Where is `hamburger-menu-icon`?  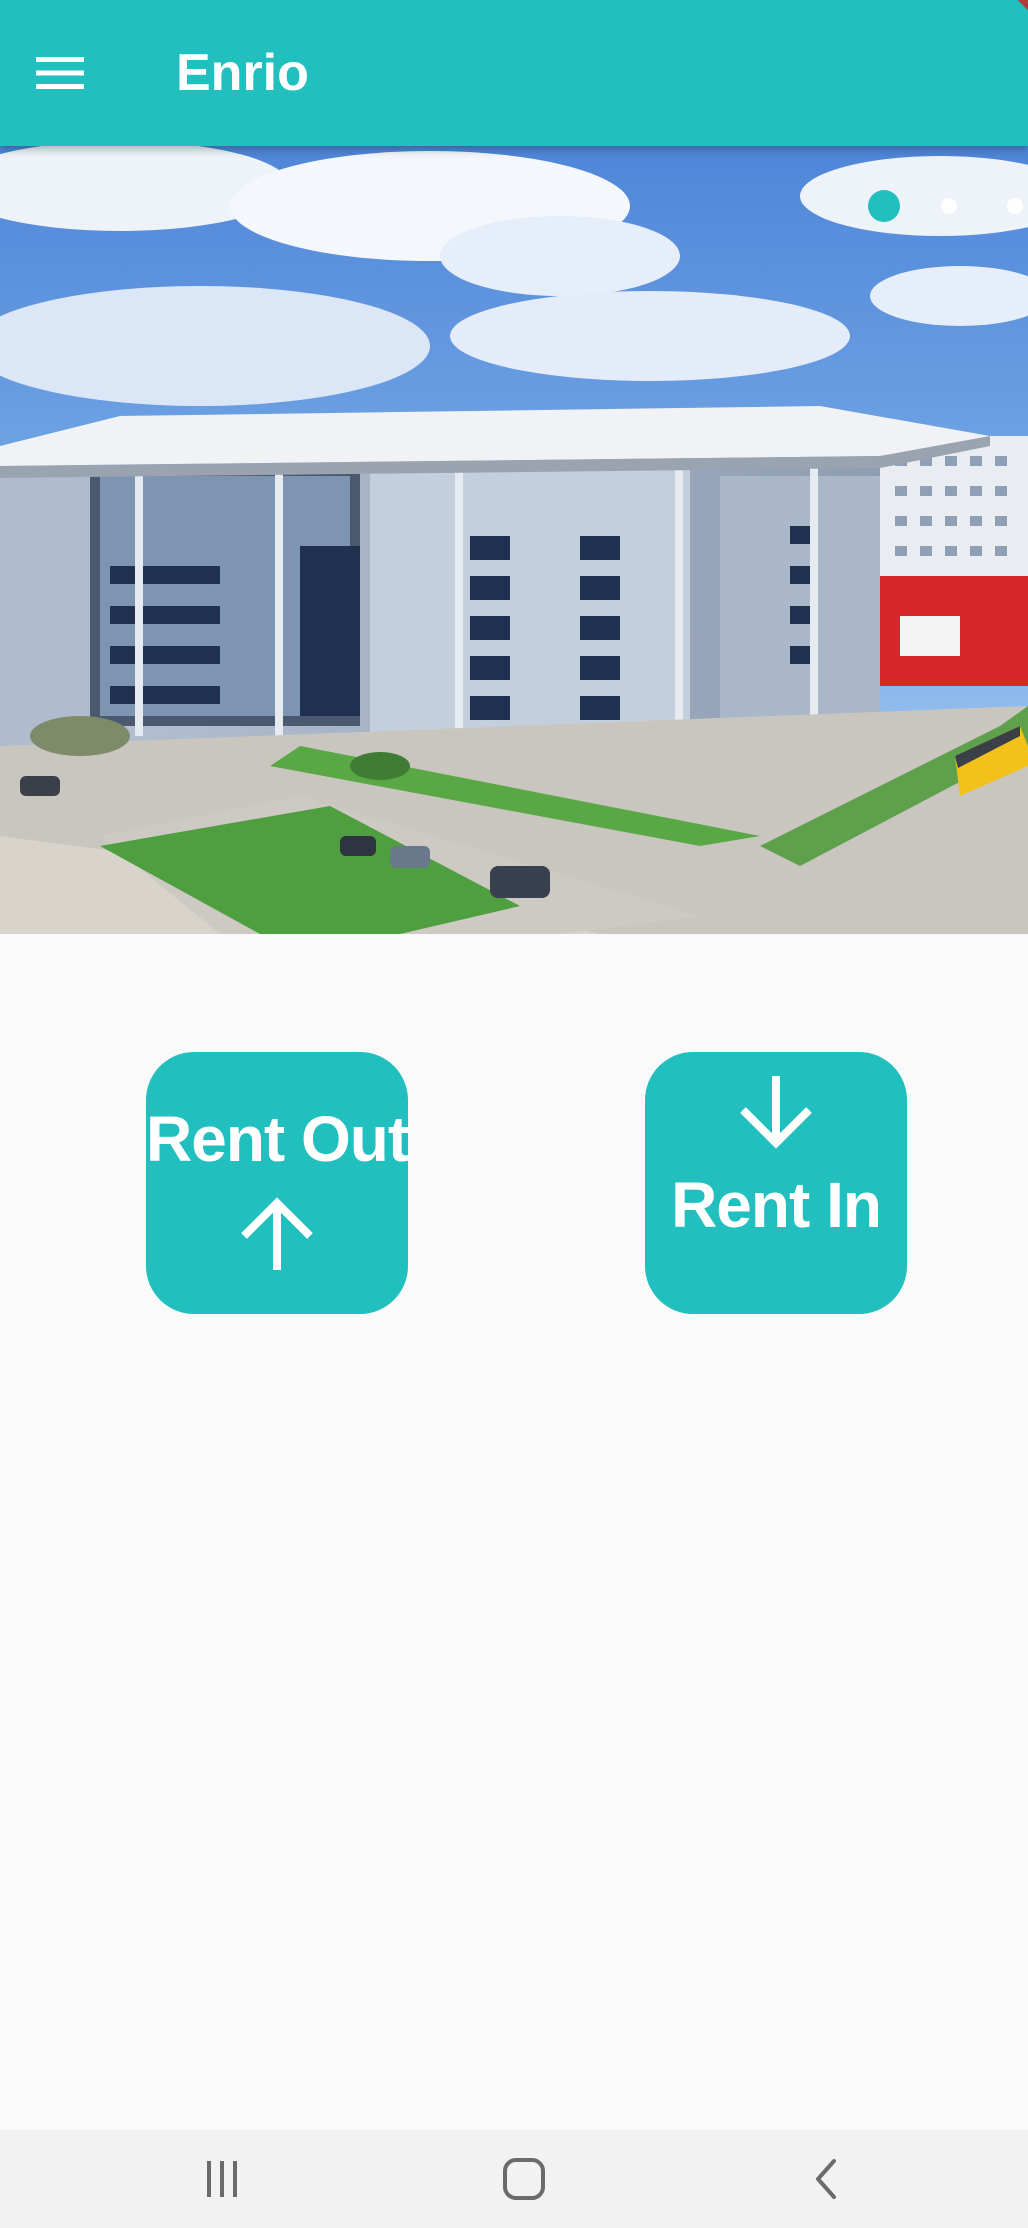
hamburger-menu-icon is located at coordinates (60, 73).